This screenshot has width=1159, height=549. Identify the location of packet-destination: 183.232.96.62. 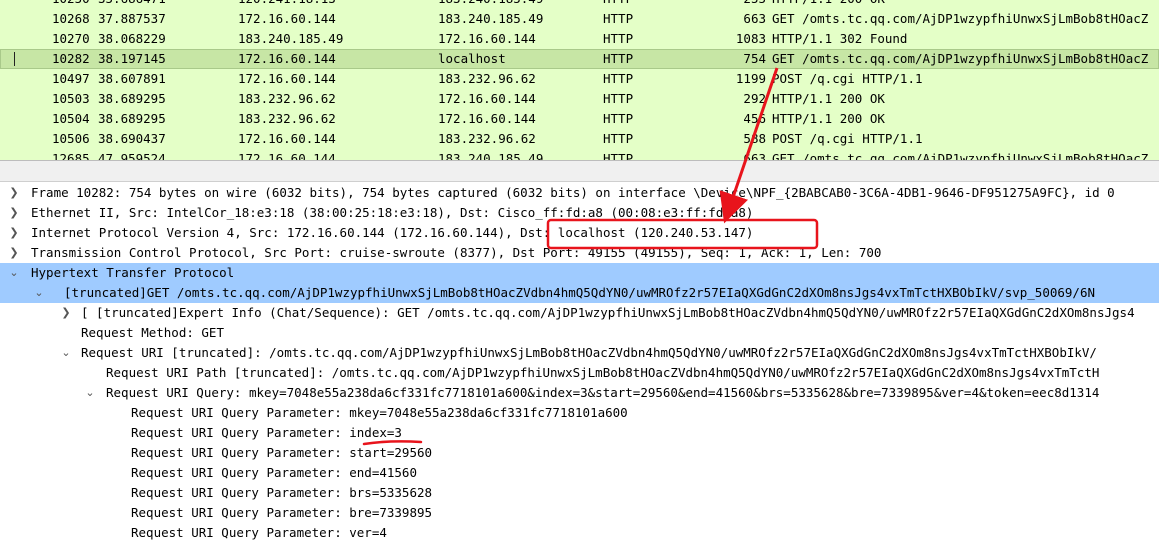
(487, 78).